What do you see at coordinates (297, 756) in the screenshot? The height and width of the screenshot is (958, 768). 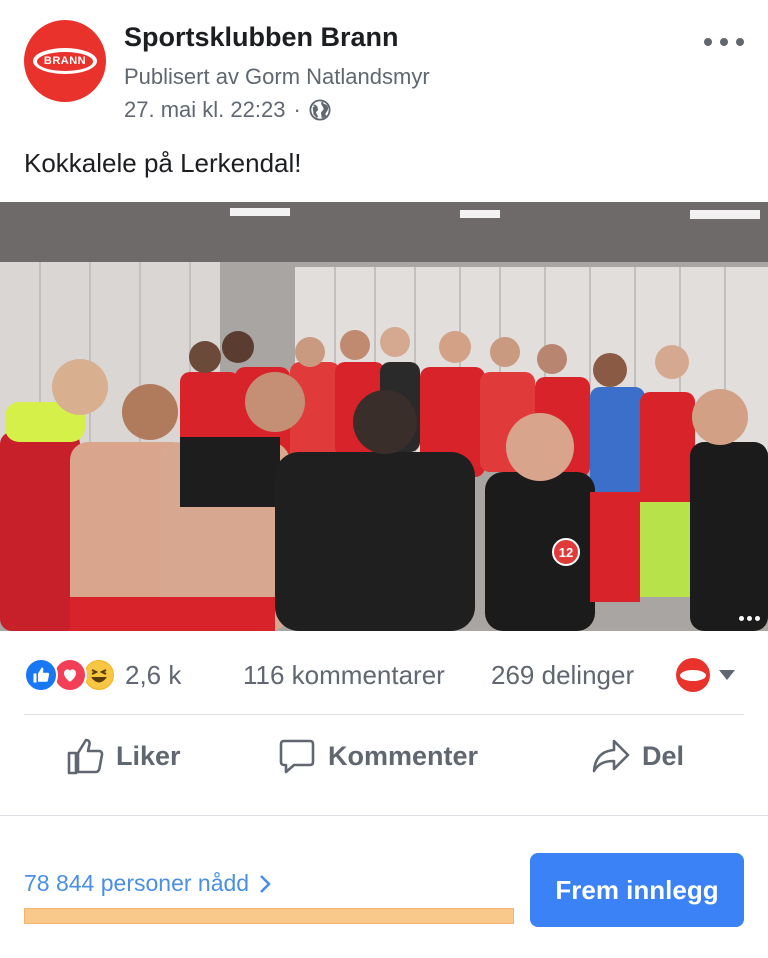 I see `comment-bubble-icon` at bounding box center [297, 756].